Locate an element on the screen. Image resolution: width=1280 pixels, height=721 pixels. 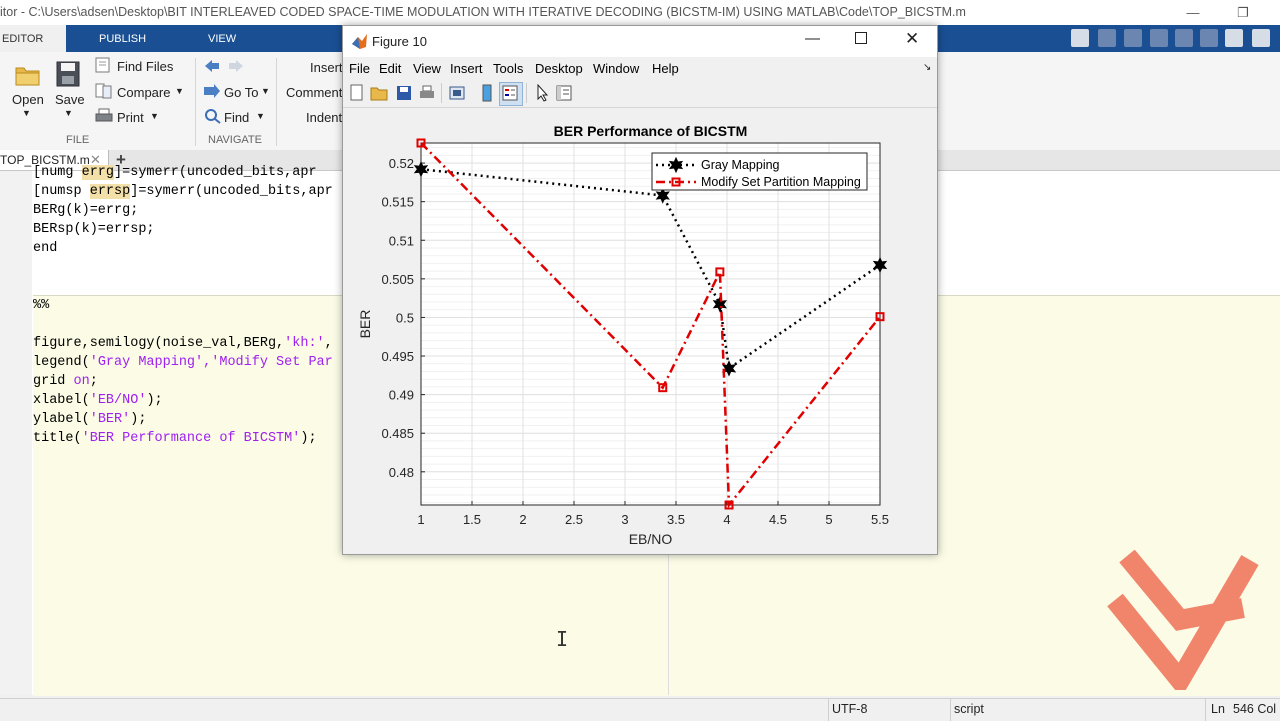
y-tick-label: 0.5 is located at coordinates (405, 317).